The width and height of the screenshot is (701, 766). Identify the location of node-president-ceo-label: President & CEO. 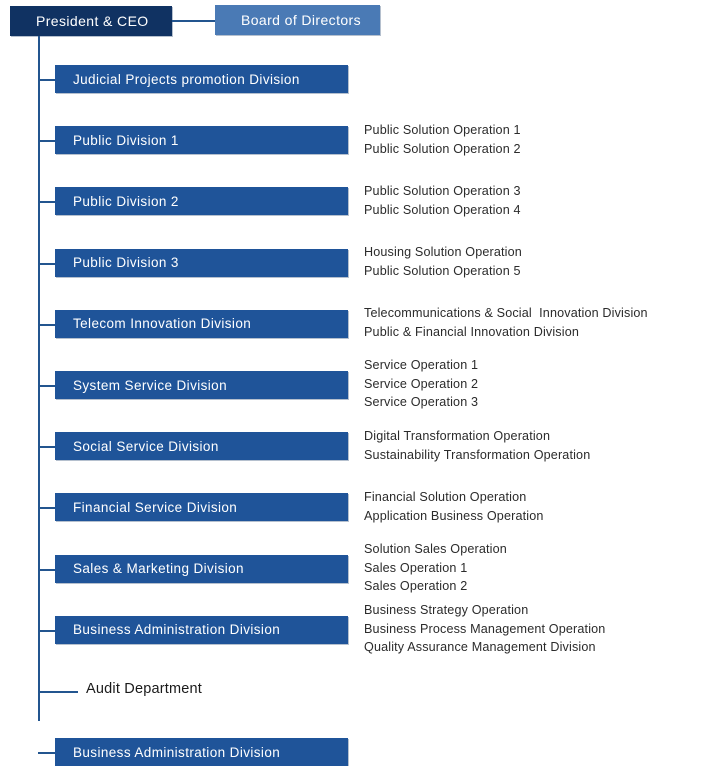
(92, 21).